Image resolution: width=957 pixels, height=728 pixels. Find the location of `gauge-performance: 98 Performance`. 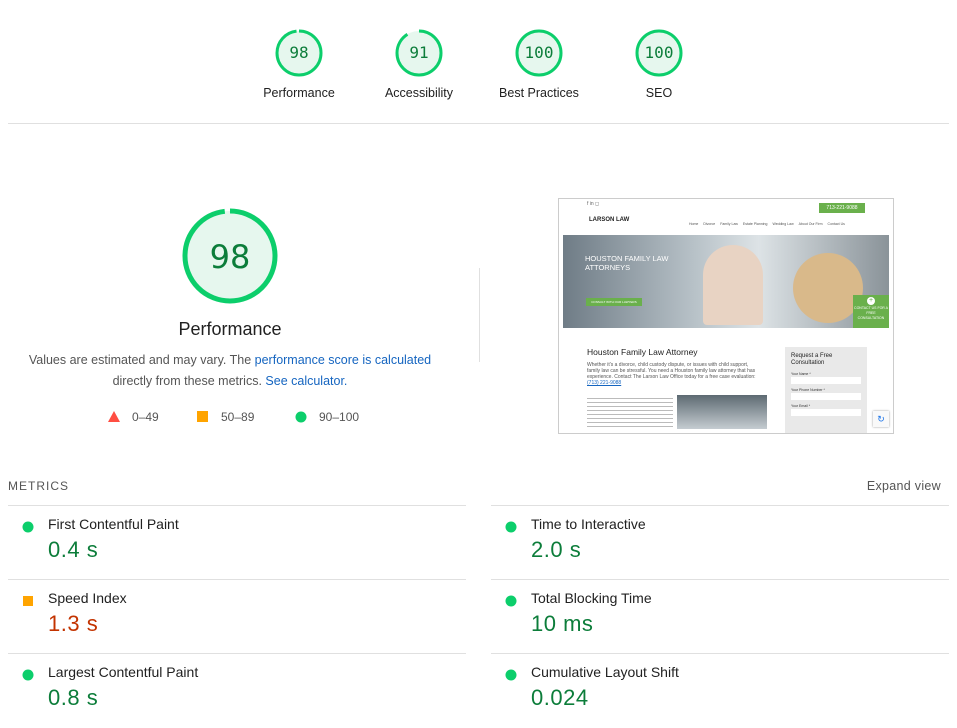

gauge-performance: 98 Performance is located at coordinates (299, 64).